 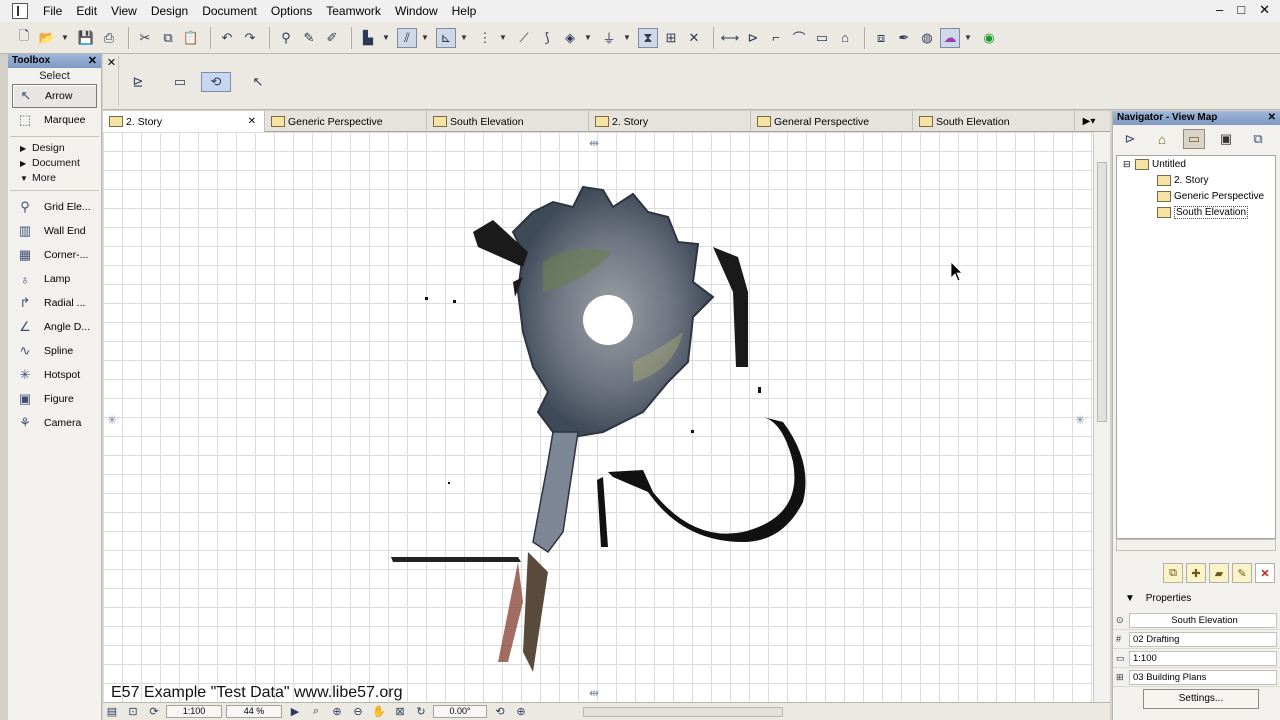 I want to click on menu-edit: Edit, so click(x=86, y=11).